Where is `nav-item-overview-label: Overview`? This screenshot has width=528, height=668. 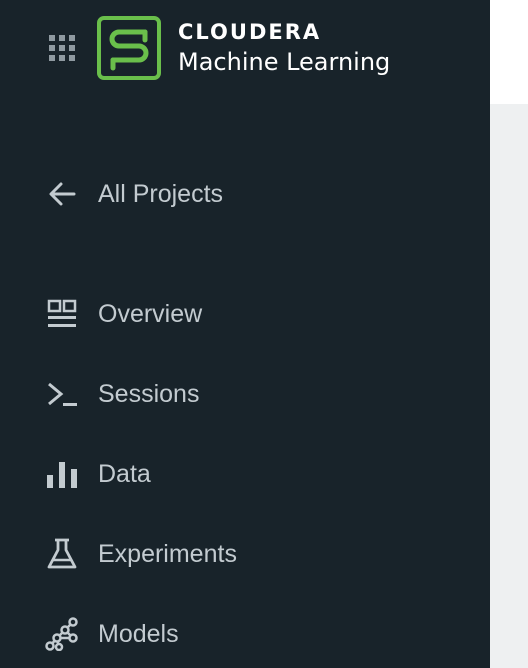 nav-item-overview-label: Overview is located at coordinates (150, 313).